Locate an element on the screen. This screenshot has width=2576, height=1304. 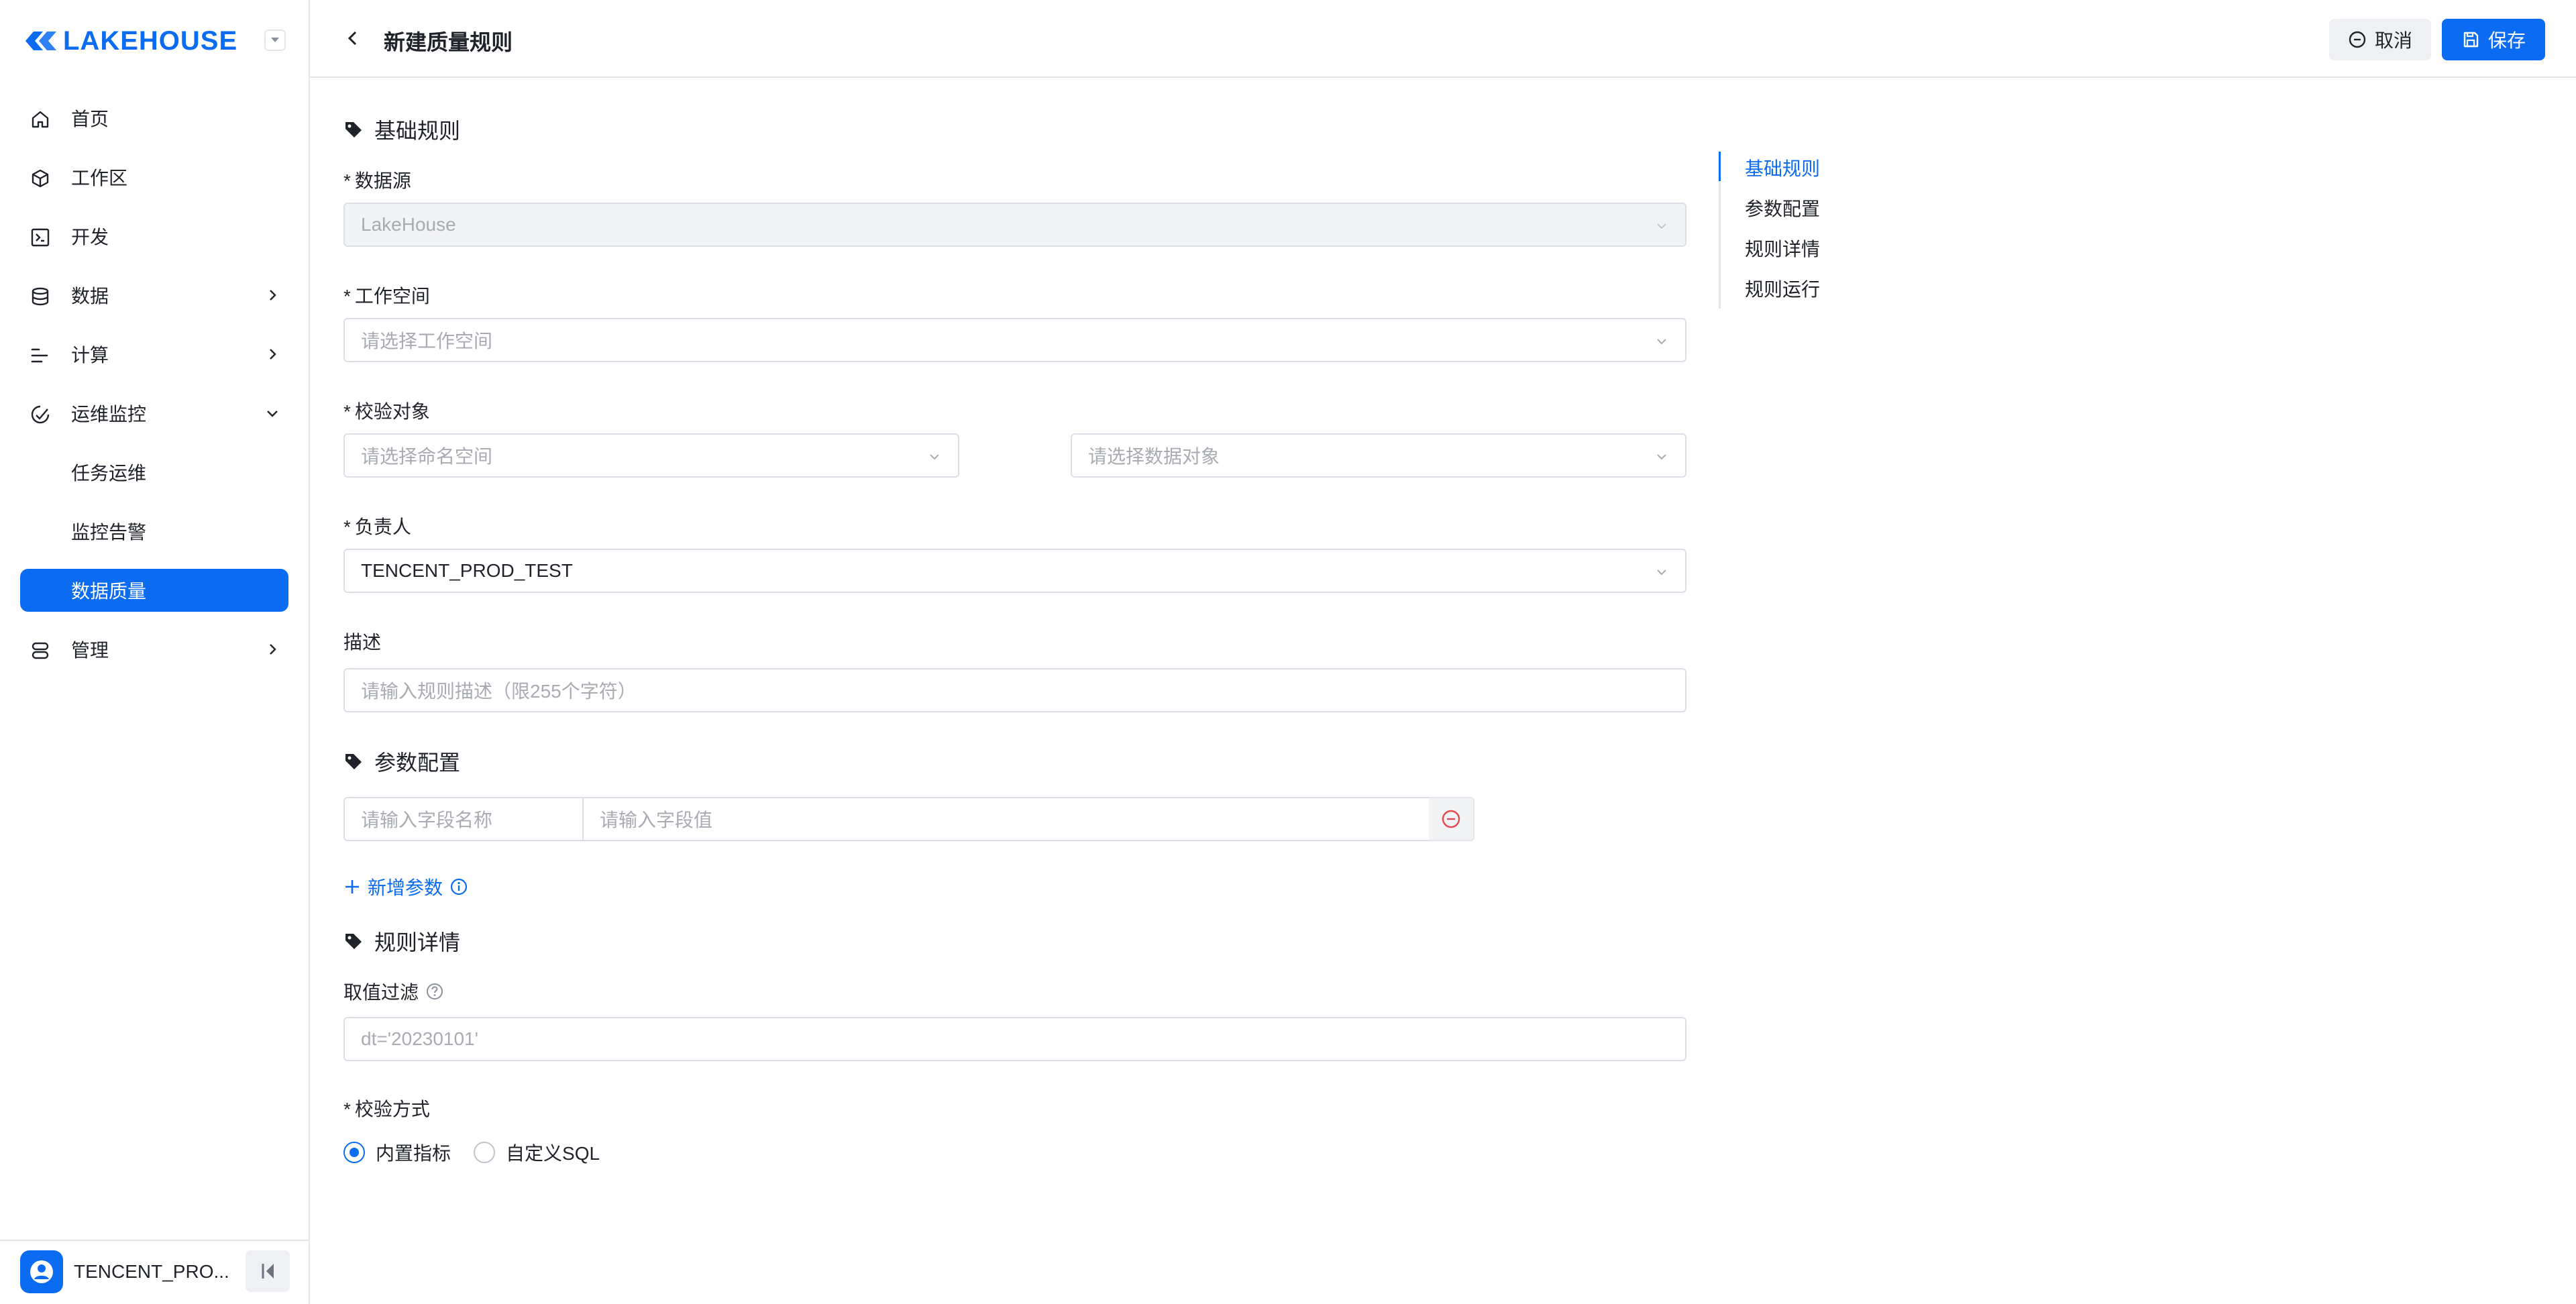
data-object-select: 请选择数据对象 is located at coordinates (1378, 455).